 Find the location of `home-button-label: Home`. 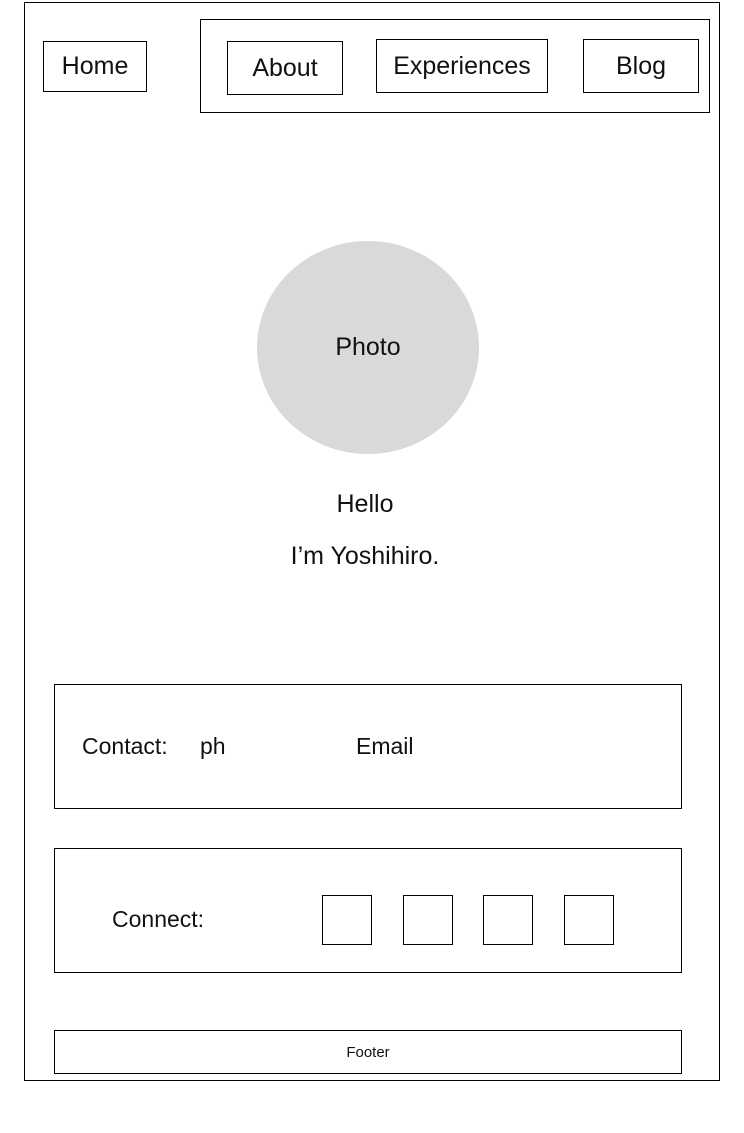

home-button-label: Home is located at coordinates (95, 66).